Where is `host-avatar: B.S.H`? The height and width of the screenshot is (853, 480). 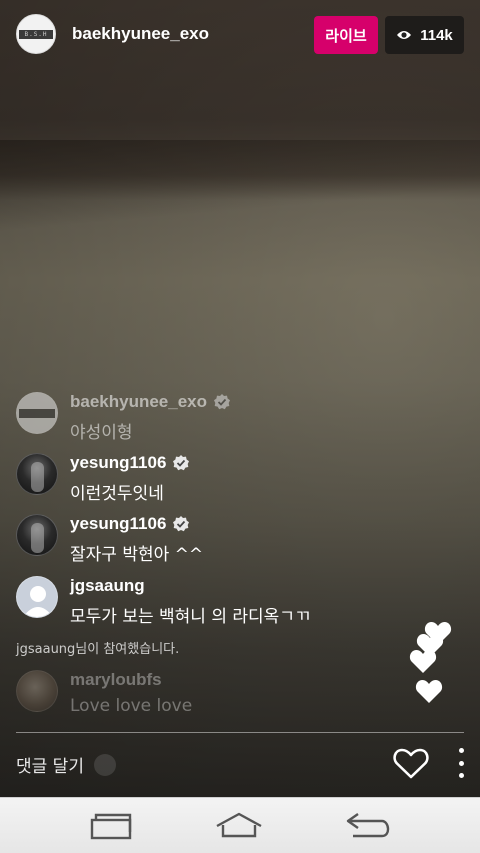 host-avatar: B.S.H is located at coordinates (36, 34).